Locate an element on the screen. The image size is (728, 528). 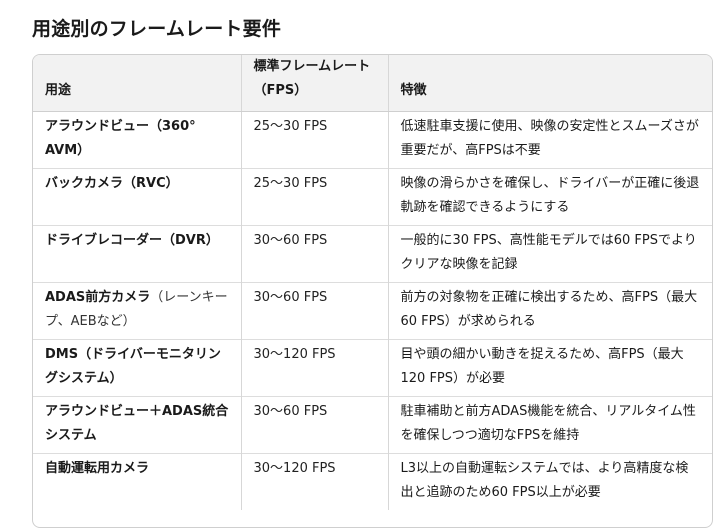
use-label: 自動運転用カメラ is located at coordinates (97, 468).